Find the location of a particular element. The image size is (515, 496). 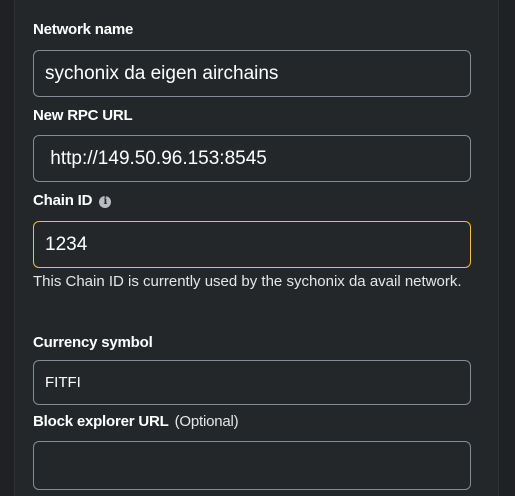

rpc-url-input is located at coordinates (252, 158).